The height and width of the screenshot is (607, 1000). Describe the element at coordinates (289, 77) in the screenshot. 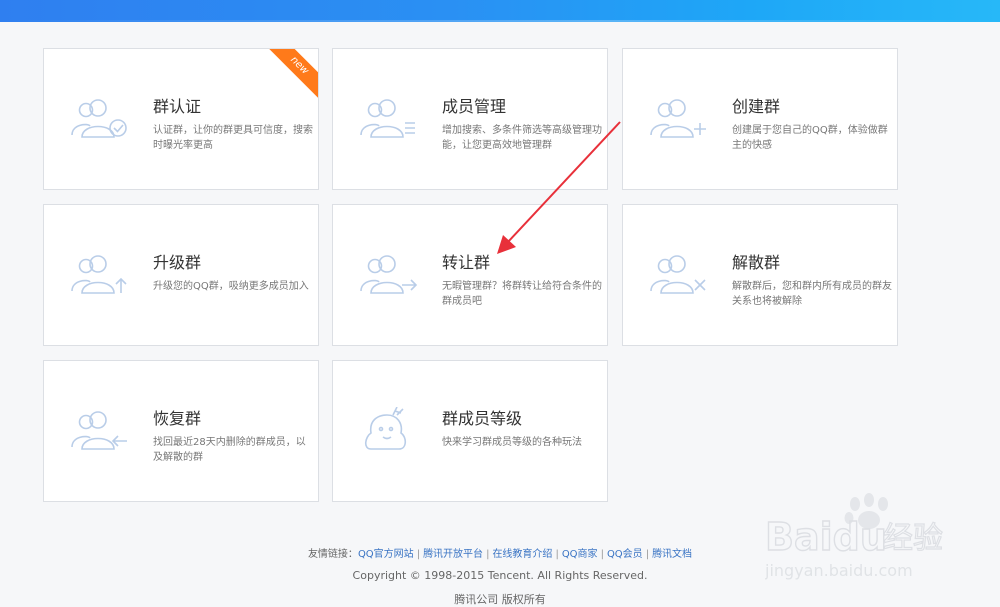

I see `new-badge: new` at that location.